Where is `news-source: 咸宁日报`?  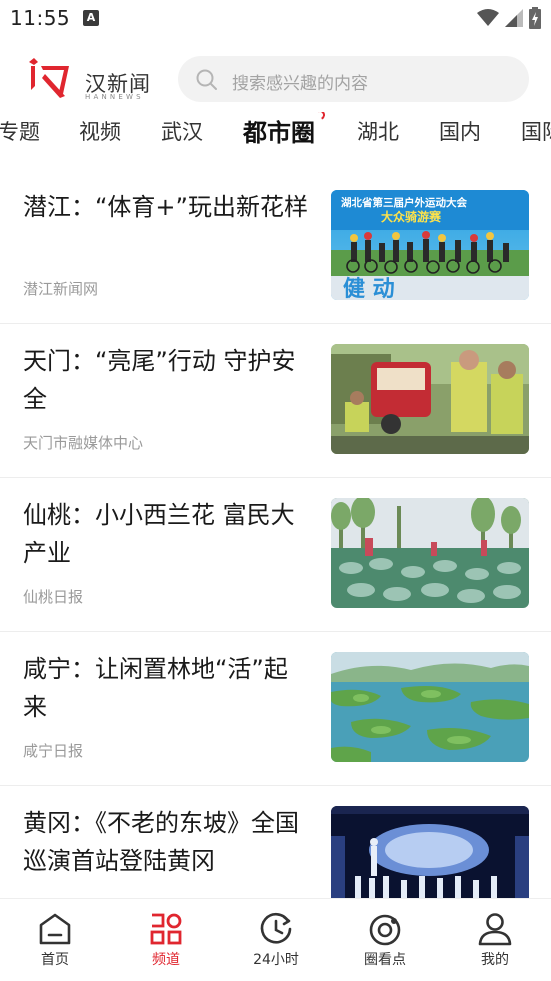
news-source: 咸宁日报 is located at coordinates (53, 751).